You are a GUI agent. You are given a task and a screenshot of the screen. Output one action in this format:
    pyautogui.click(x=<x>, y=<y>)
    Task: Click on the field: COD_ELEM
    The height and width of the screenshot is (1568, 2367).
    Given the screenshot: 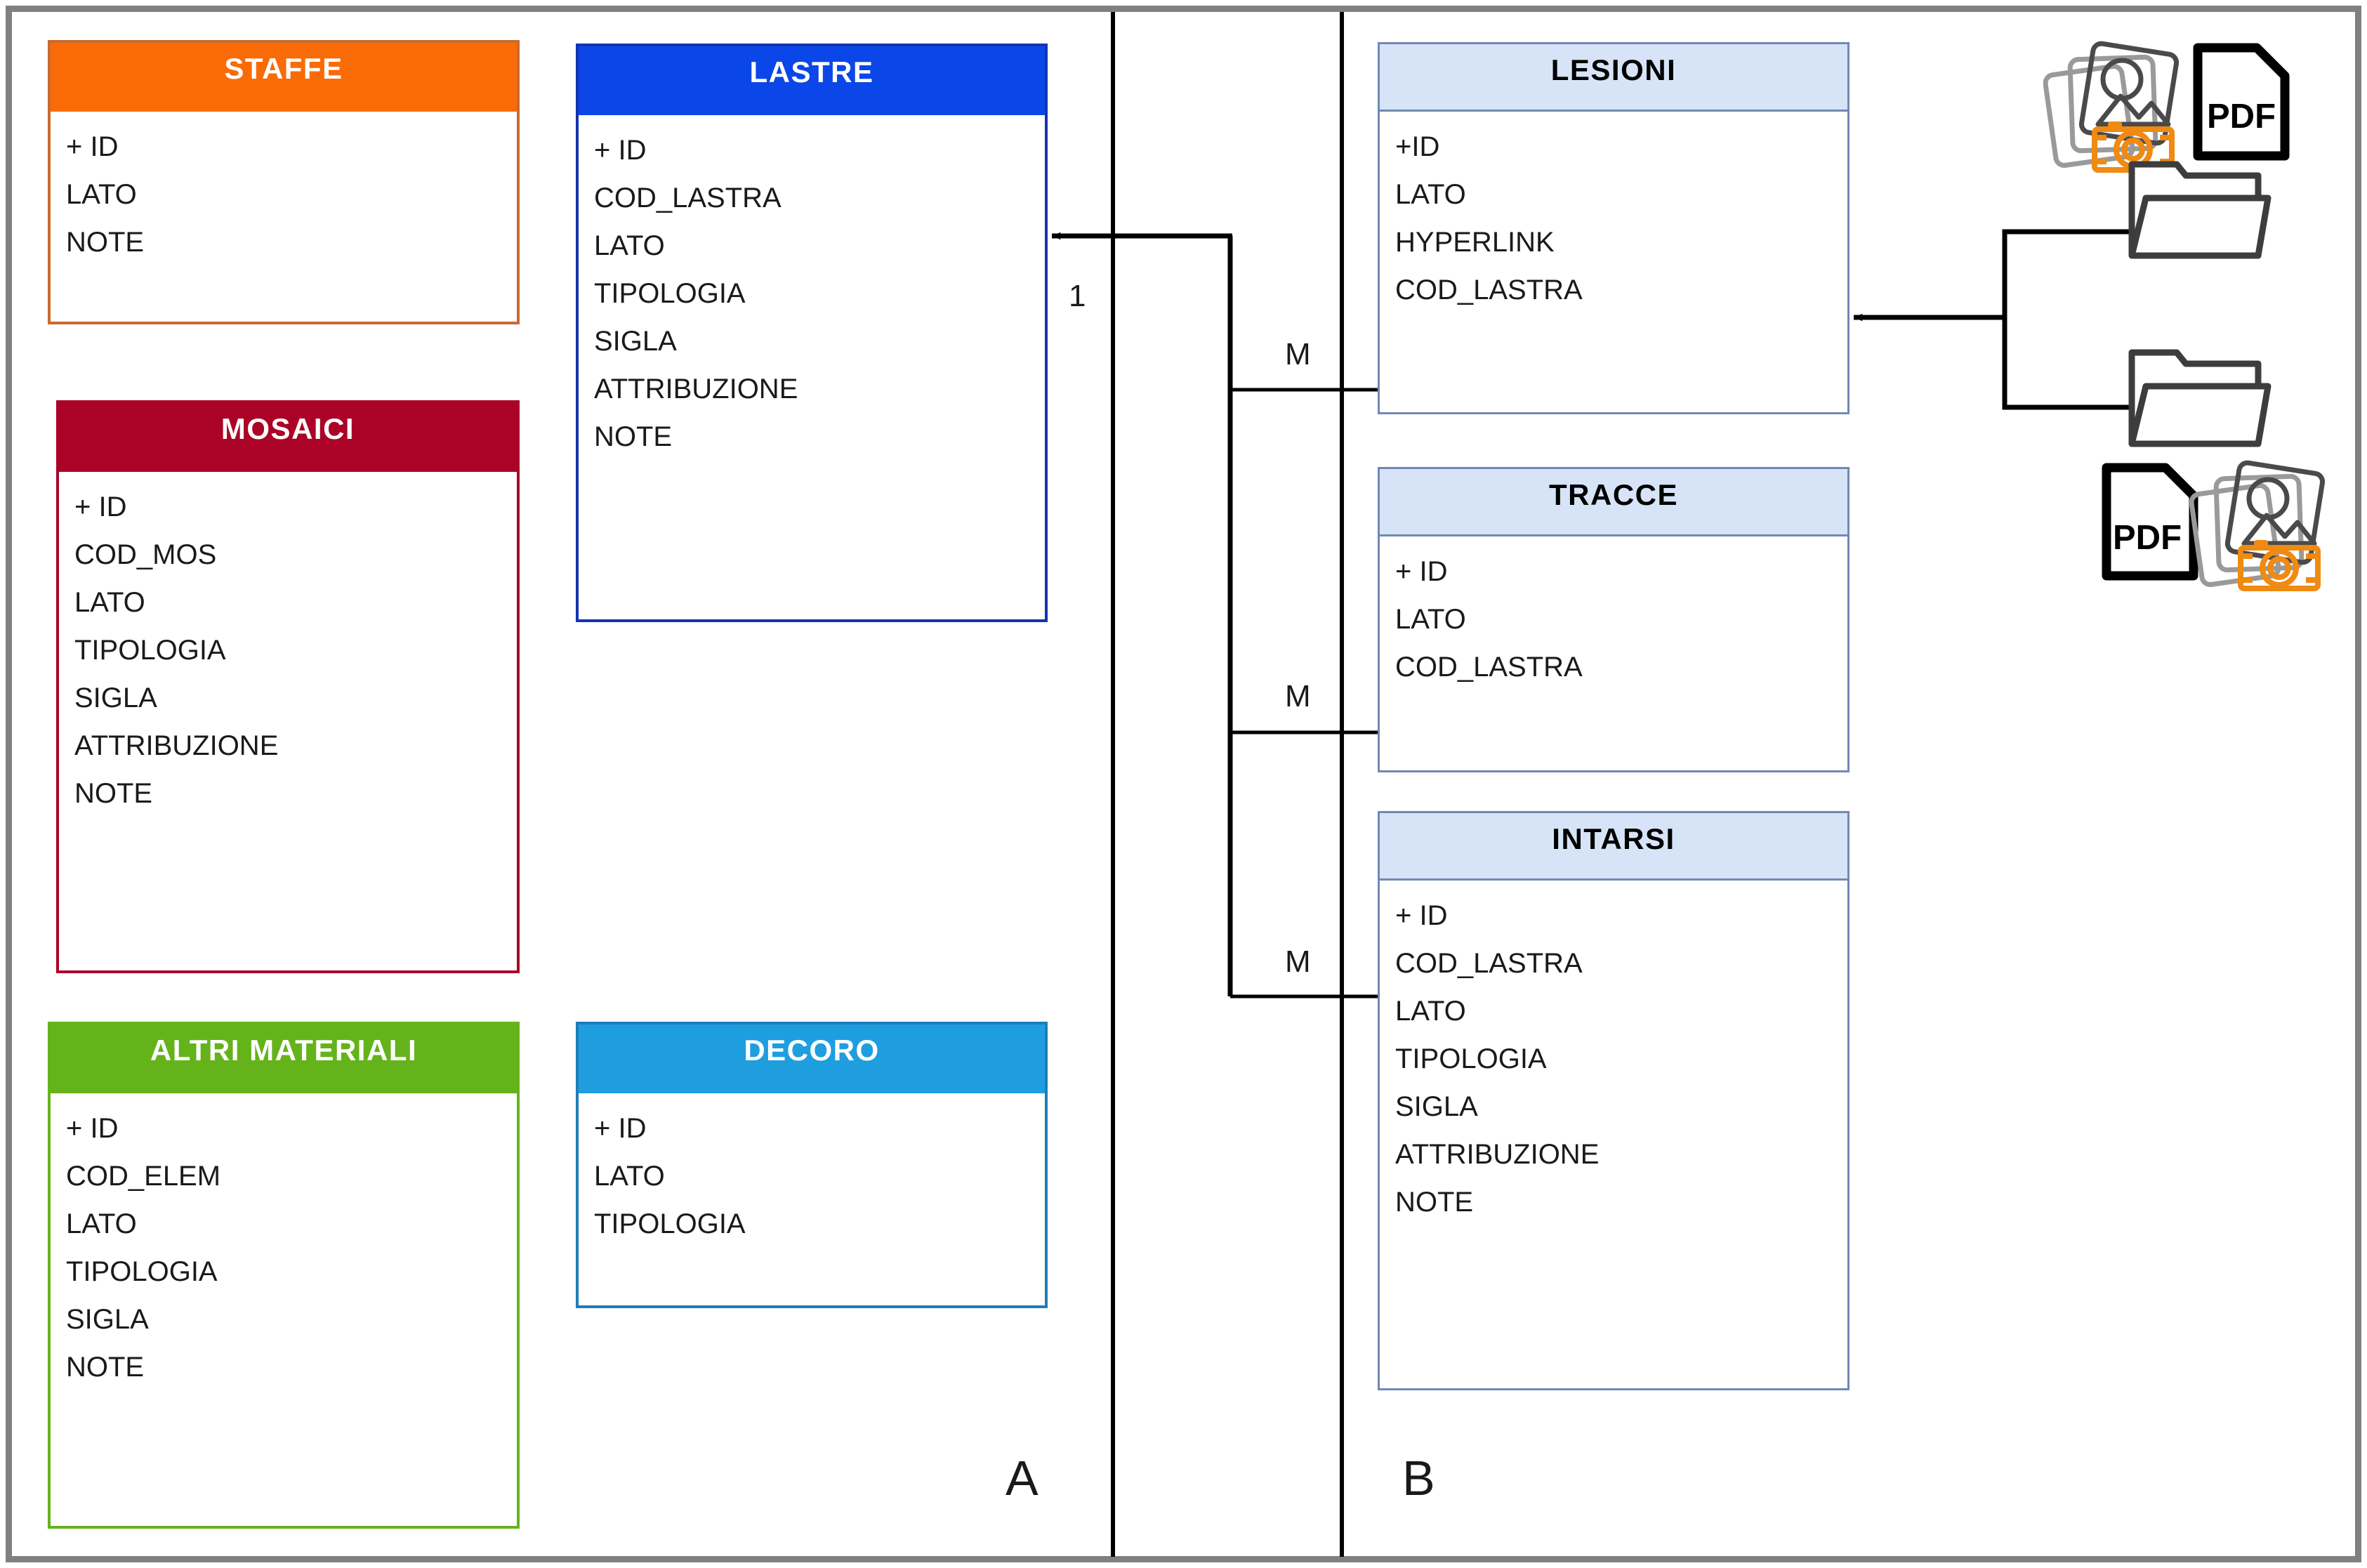 What is the action you would take?
    pyautogui.click(x=143, y=1176)
    